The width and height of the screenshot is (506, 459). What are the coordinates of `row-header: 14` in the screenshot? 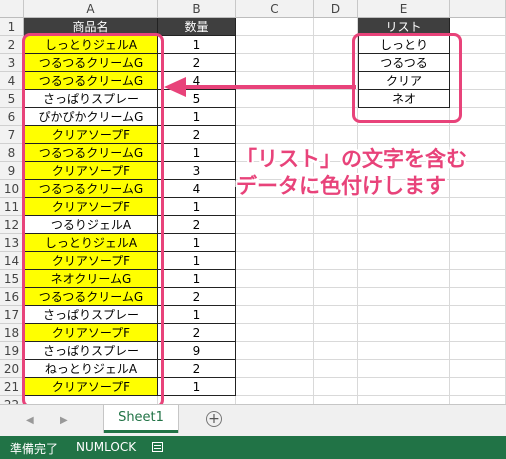 It's located at (12, 261).